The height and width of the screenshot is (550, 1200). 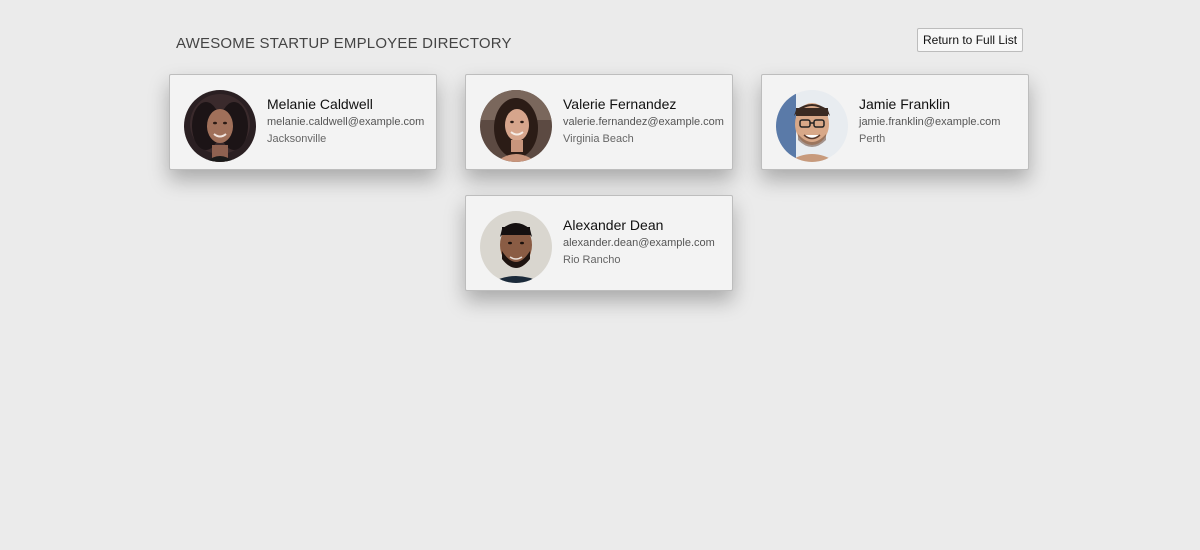 What do you see at coordinates (592, 260) in the screenshot?
I see `employee-city: Rio Rancho` at bounding box center [592, 260].